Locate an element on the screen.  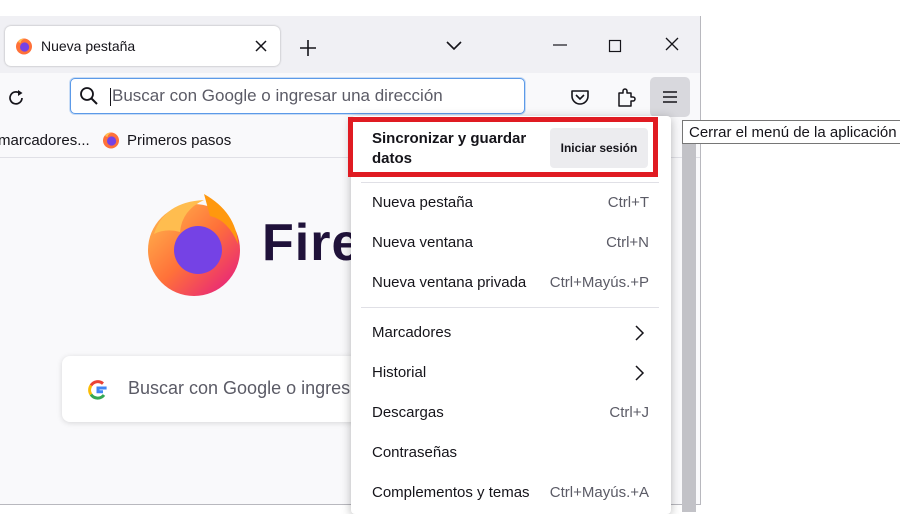
app-menu-button is located at coordinates (670, 97).